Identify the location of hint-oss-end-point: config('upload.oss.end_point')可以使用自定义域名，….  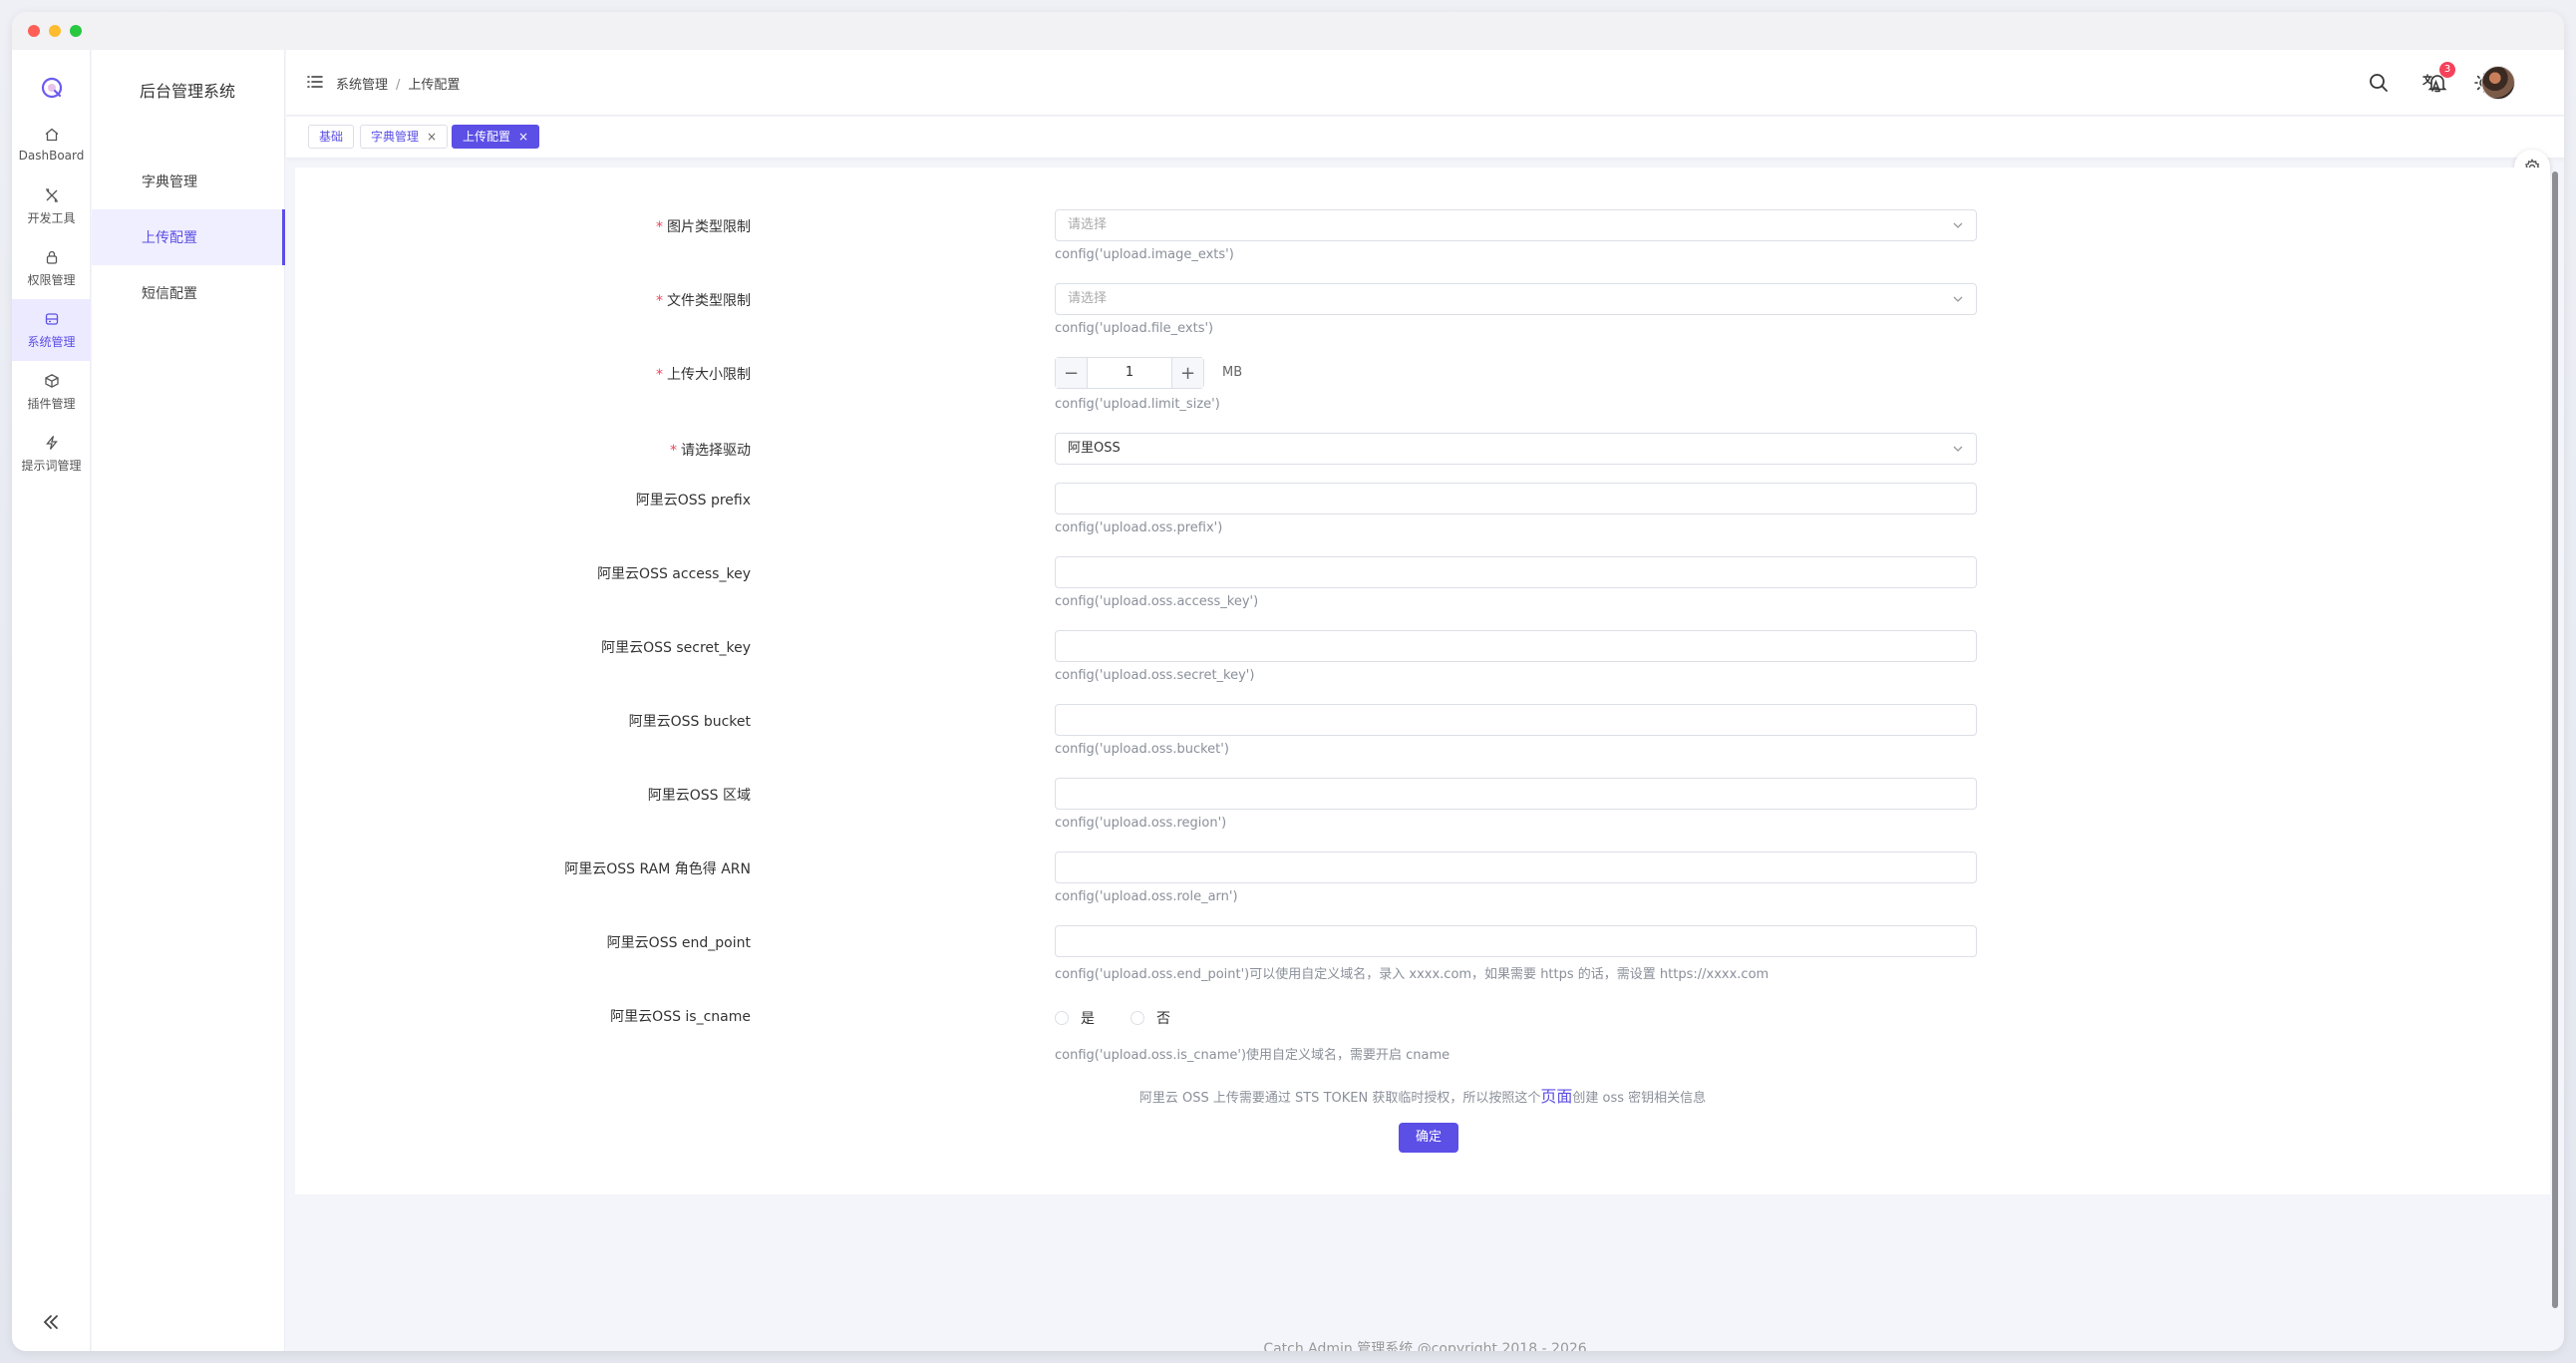
(1412, 974).